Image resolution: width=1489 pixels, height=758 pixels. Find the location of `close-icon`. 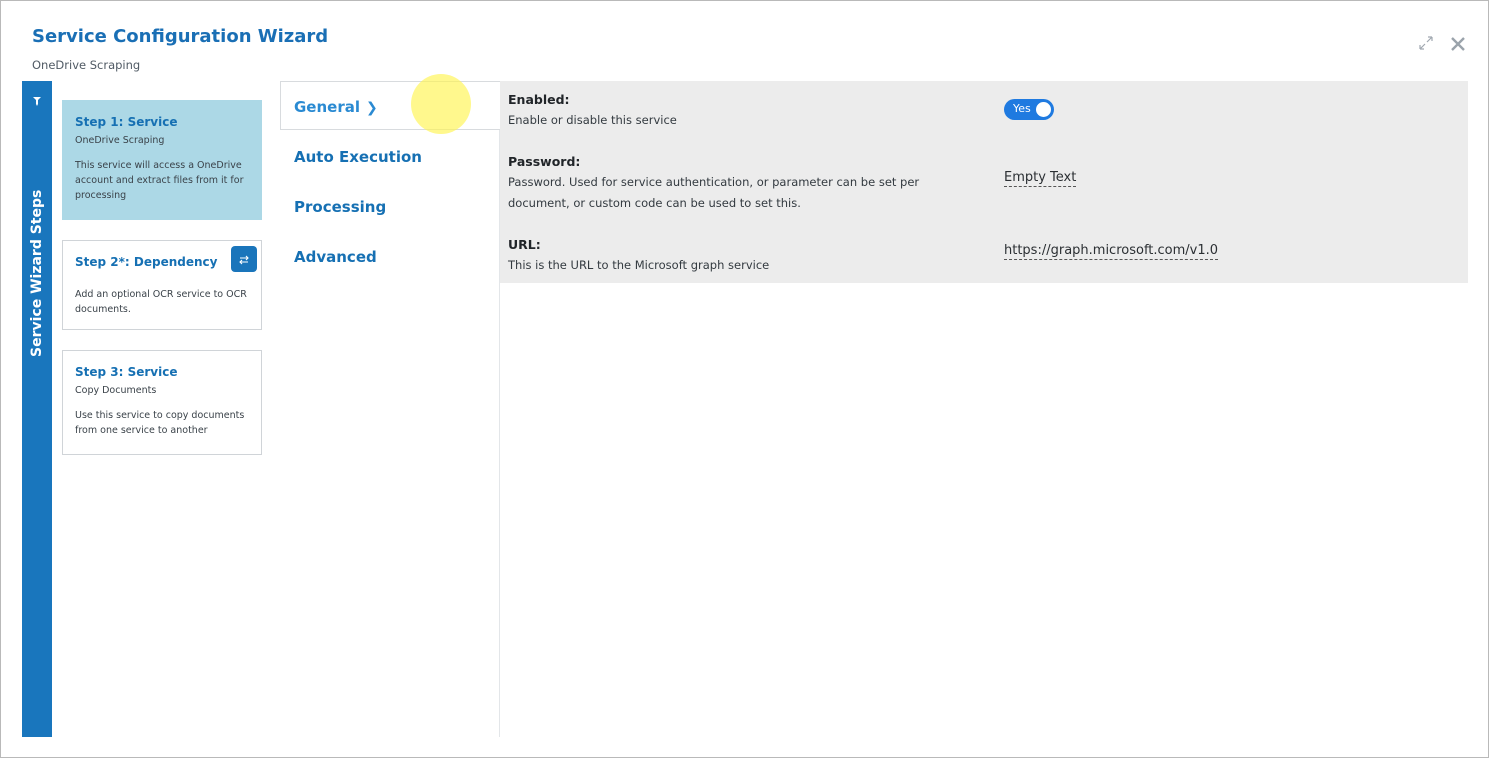

close-icon is located at coordinates (1458, 44).